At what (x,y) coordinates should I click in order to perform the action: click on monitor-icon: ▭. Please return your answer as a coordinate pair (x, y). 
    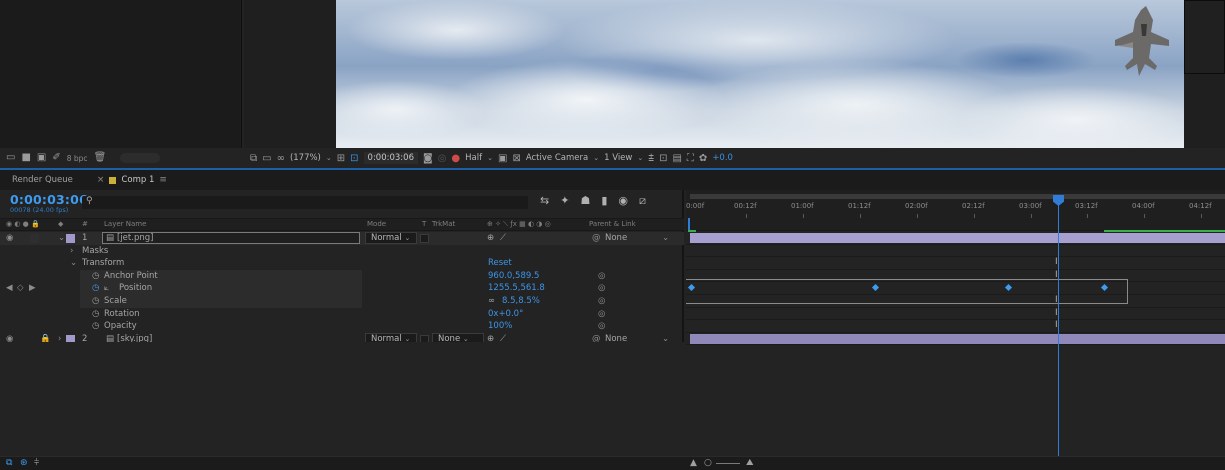
    Looking at the image, I should click on (266, 158).